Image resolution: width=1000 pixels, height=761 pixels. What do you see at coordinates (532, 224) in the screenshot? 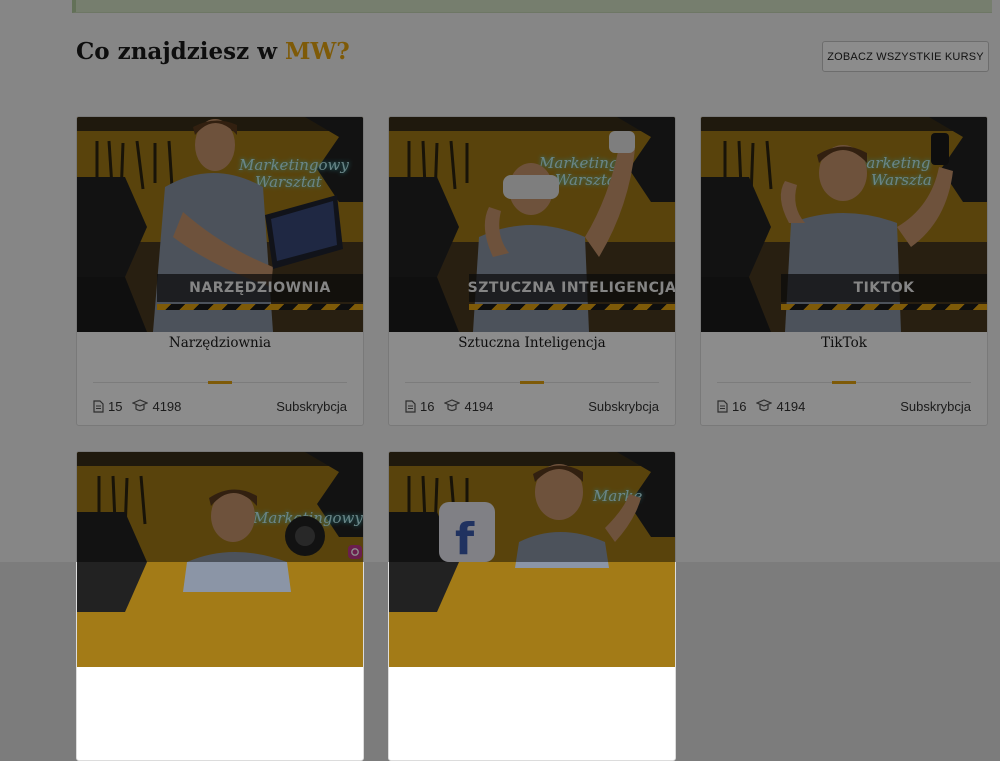
I see `course-thumbnail: Marketing Warsztat SZTUCZNA INTELIGENCJA` at bounding box center [532, 224].